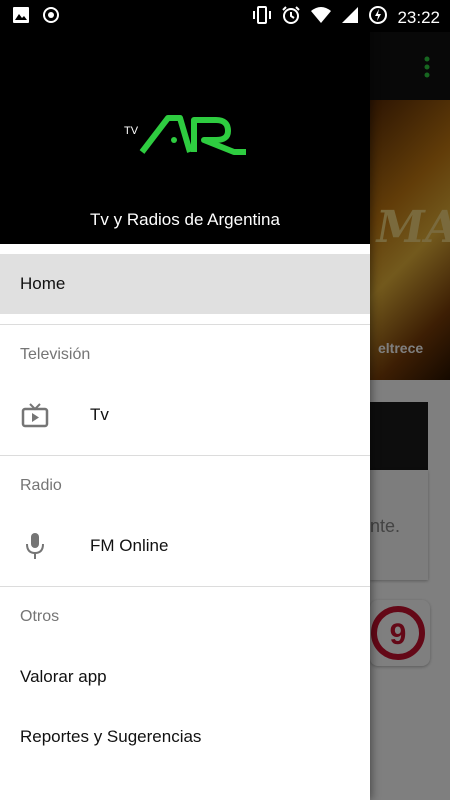 The height and width of the screenshot is (800, 450). Describe the element at coordinates (185, 415) in the screenshot. I see `menu-item-tv: Tv` at that location.